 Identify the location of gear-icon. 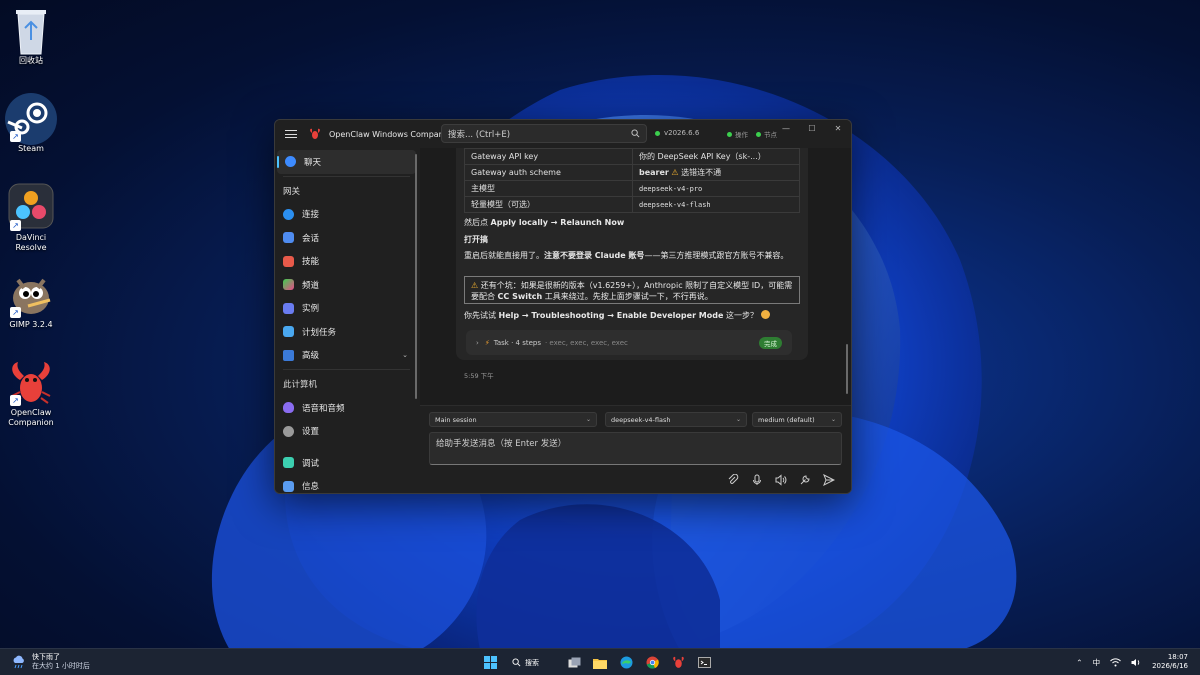
(288, 431).